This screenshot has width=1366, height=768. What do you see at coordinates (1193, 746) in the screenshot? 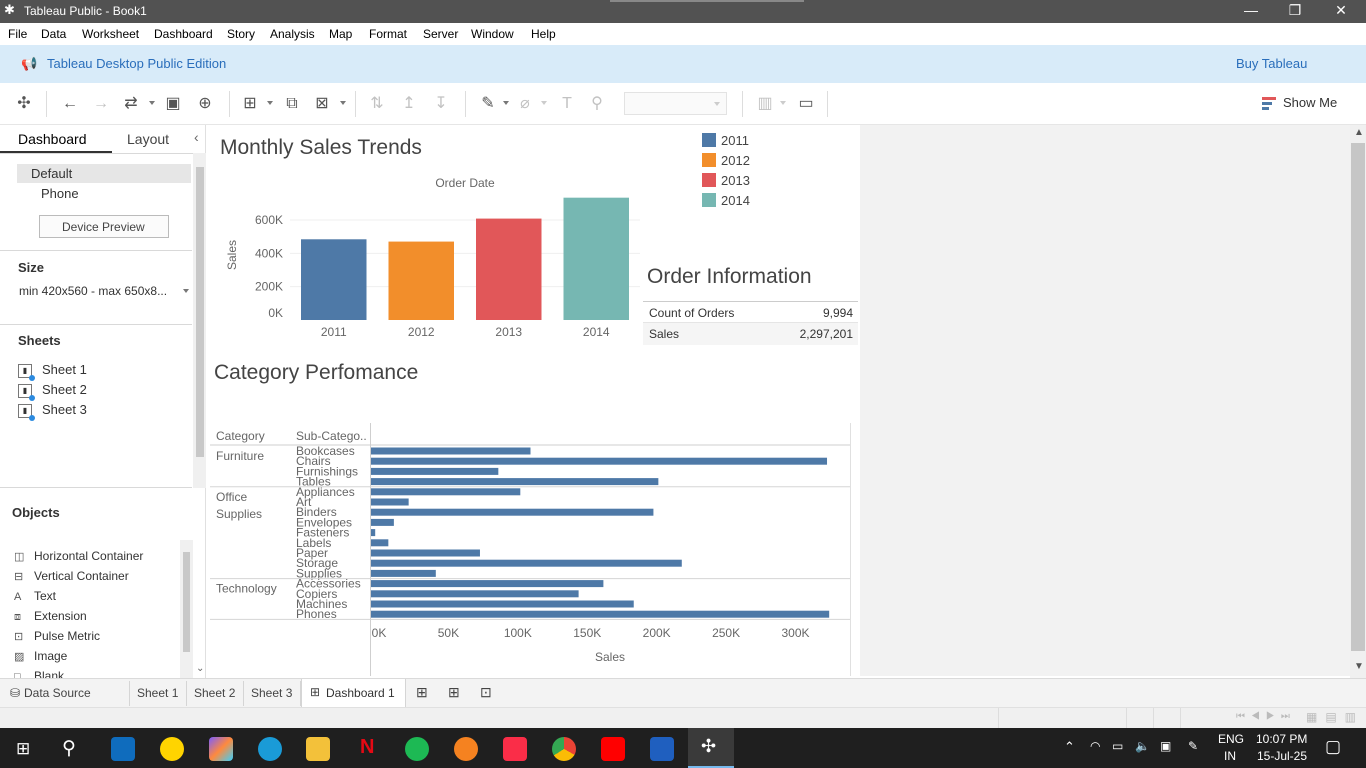
I see `pen-icon: ✎` at bounding box center [1193, 746].